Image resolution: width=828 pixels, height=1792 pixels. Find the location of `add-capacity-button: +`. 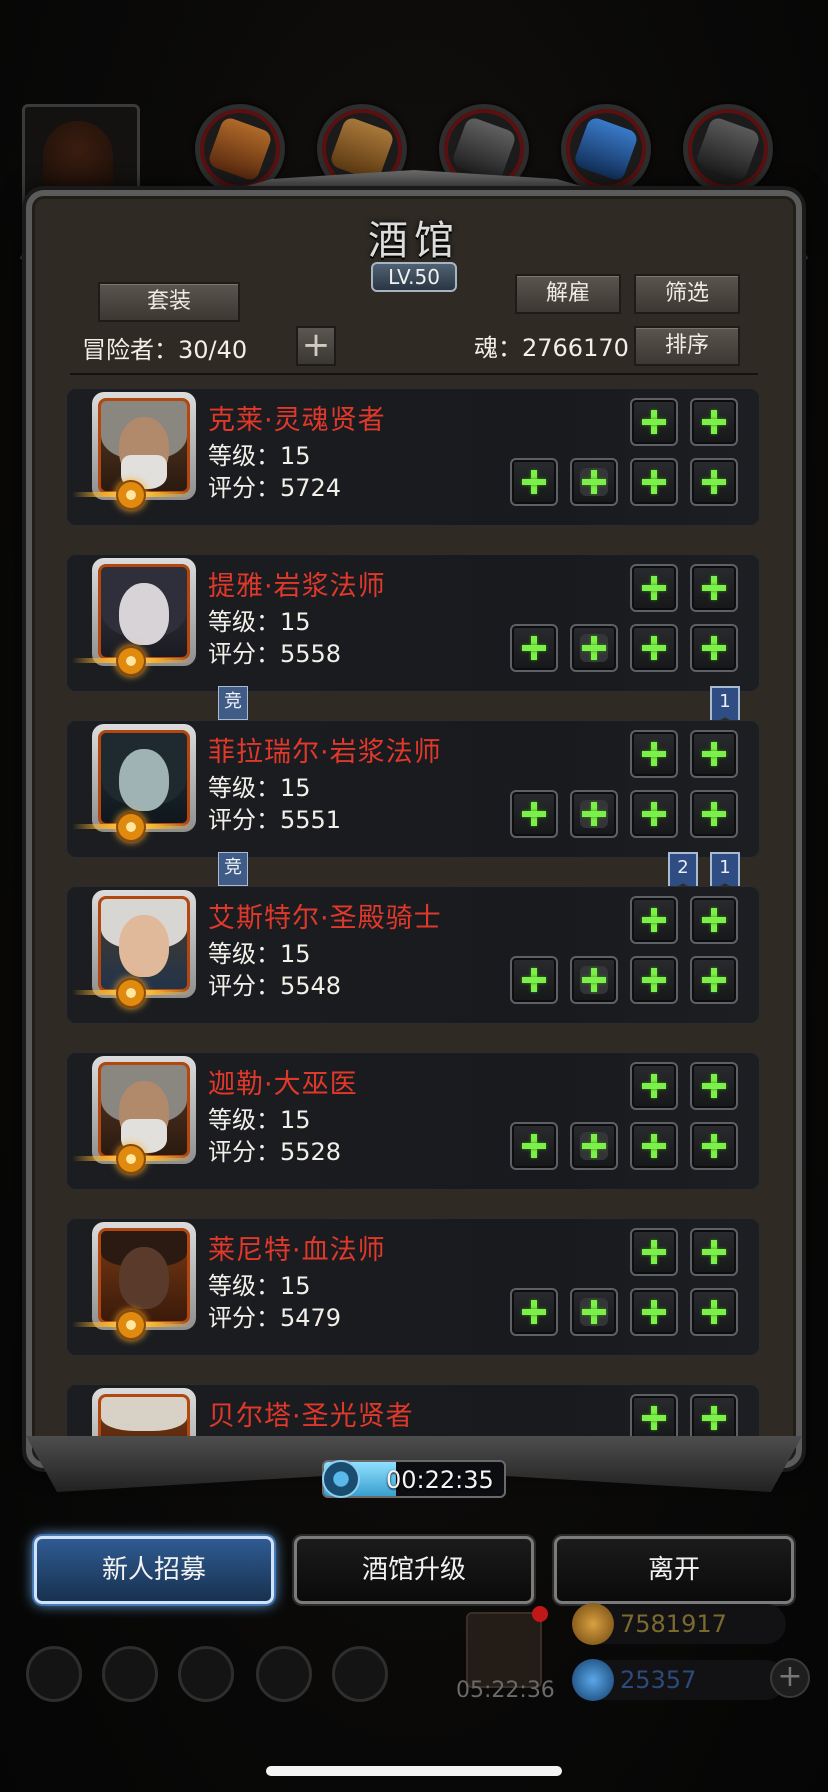

add-capacity-button: + is located at coordinates (316, 346).